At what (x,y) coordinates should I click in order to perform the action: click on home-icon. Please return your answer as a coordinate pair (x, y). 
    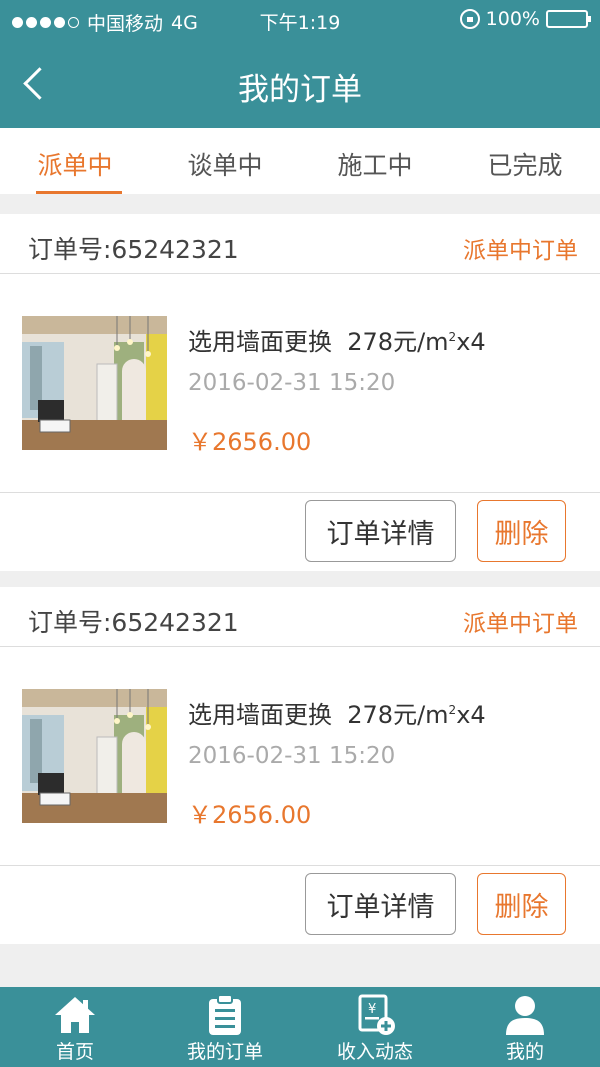
    Looking at the image, I should click on (75, 1015).